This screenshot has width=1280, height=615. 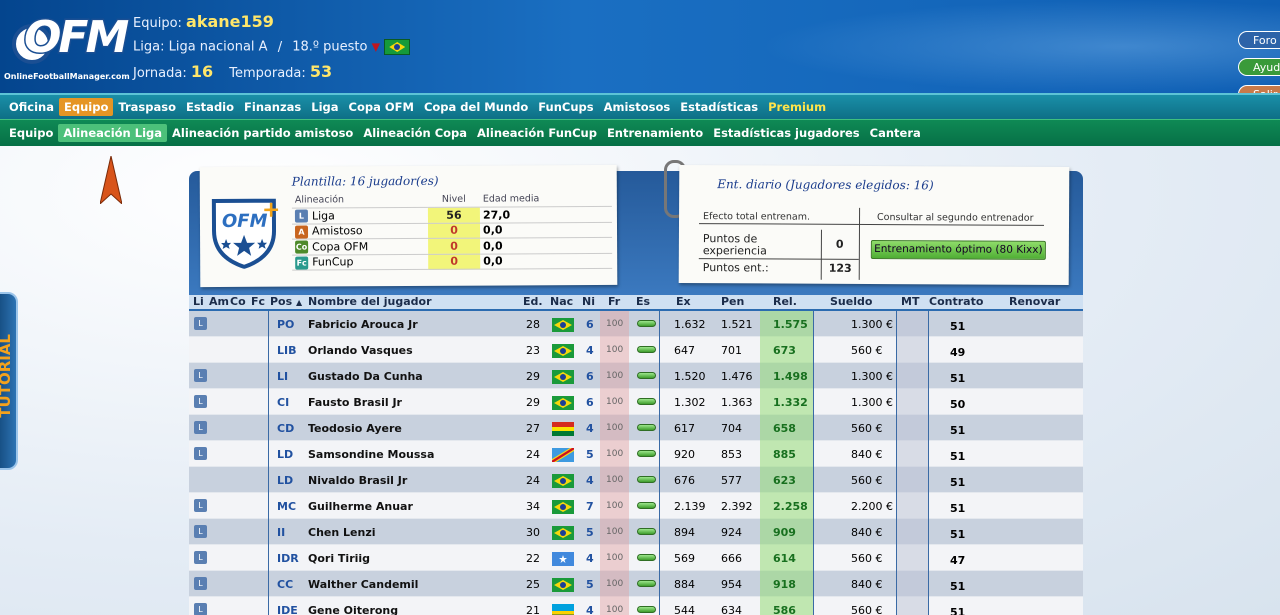 What do you see at coordinates (452, 230) in the screenshot?
I see `alineacion-row: A Amistoso 0 0,0` at bounding box center [452, 230].